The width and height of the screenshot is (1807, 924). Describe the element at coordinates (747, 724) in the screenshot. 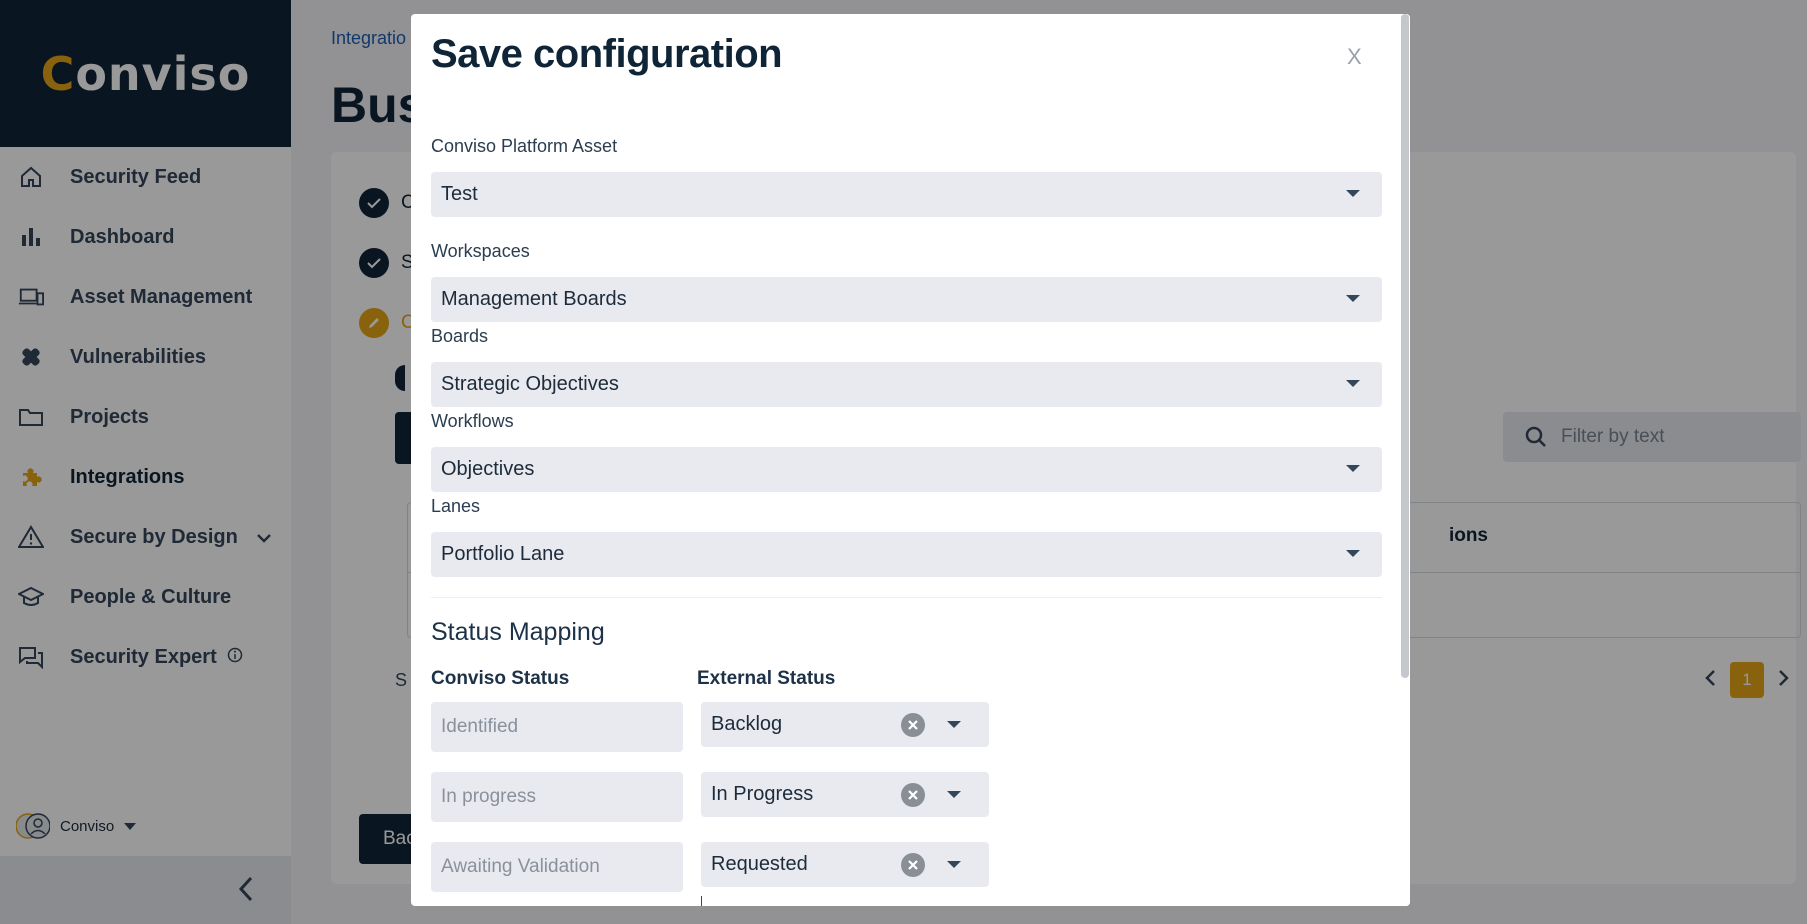

I see `external-status-value: Backlog` at that location.